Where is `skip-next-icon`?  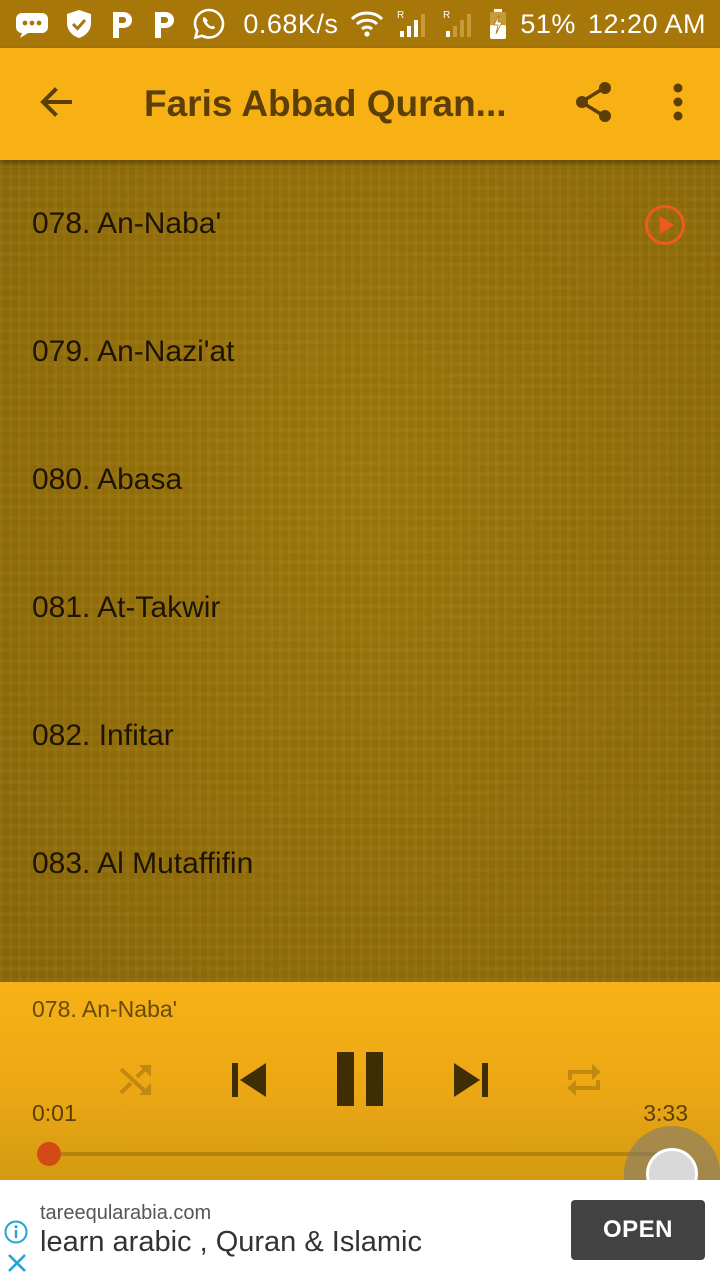
skip-next-icon is located at coordinates (472, 1082).